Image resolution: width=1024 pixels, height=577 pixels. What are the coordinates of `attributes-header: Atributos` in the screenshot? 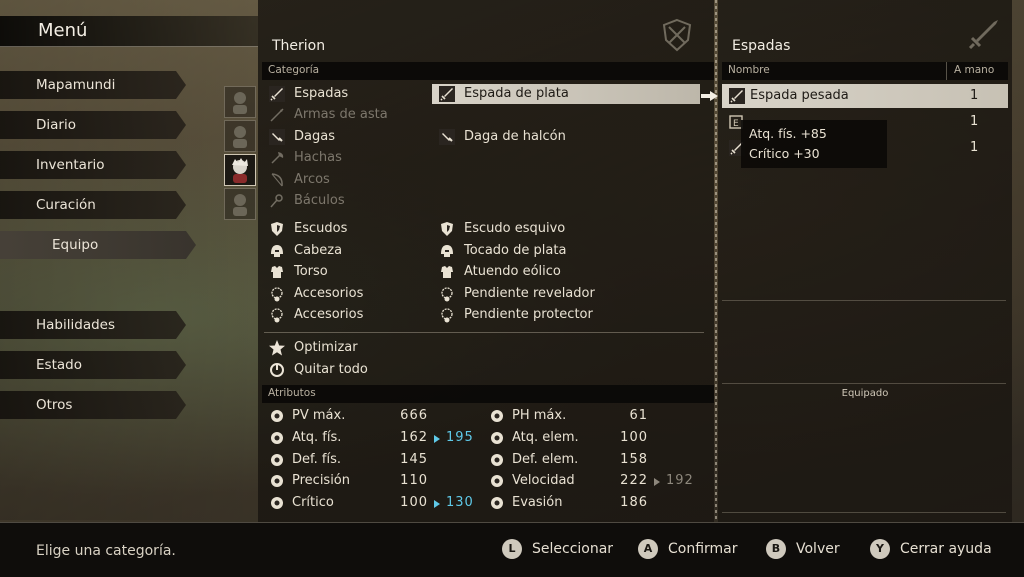 It's located at (488, 394).